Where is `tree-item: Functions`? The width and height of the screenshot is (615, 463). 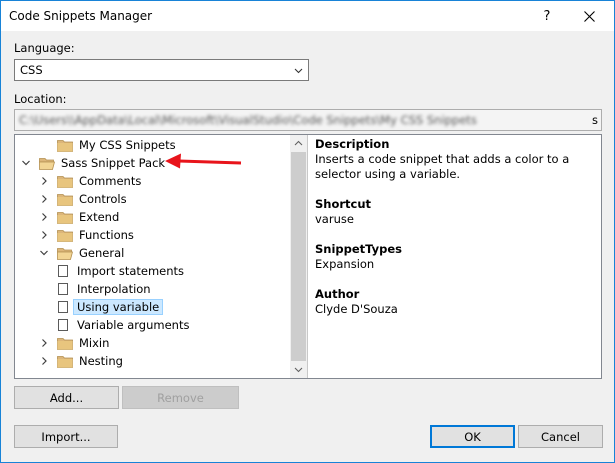
tree-item: Functions is located at coordinates (86, 235).